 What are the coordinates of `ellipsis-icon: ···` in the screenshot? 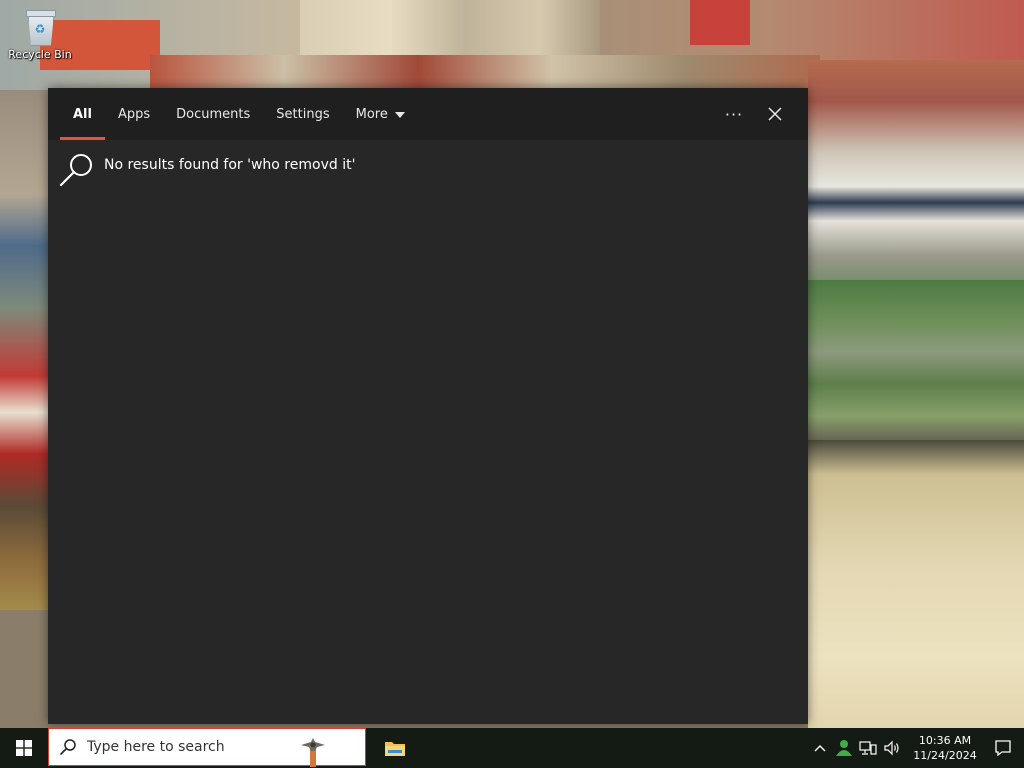 It's located at (734, 114).